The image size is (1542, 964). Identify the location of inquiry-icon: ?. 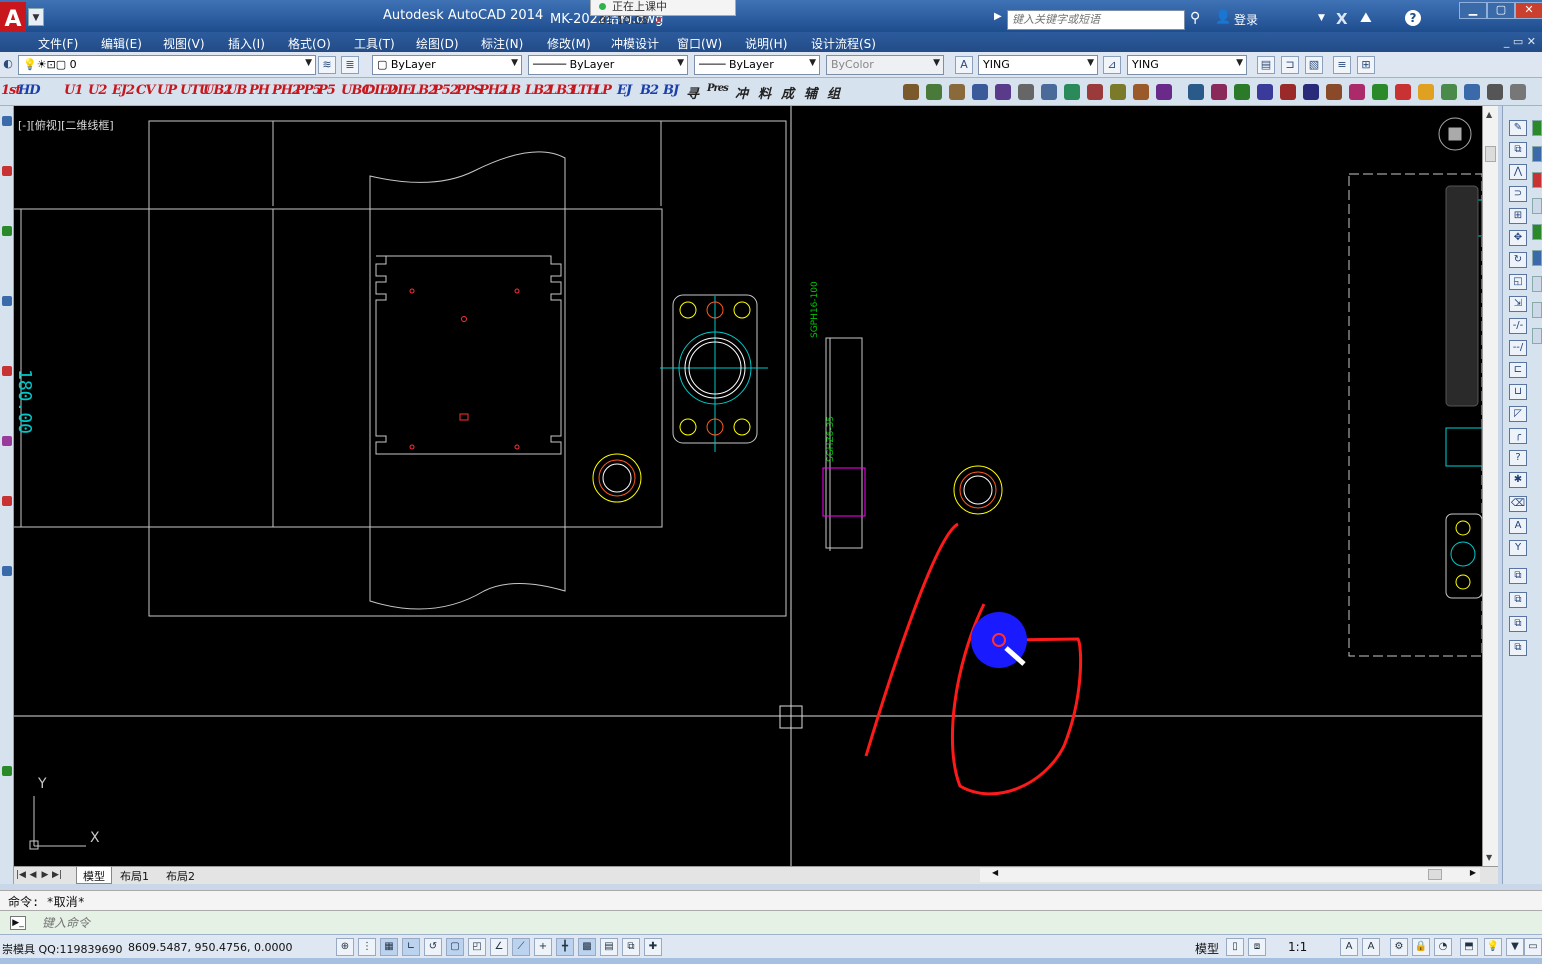
(1518, 458).